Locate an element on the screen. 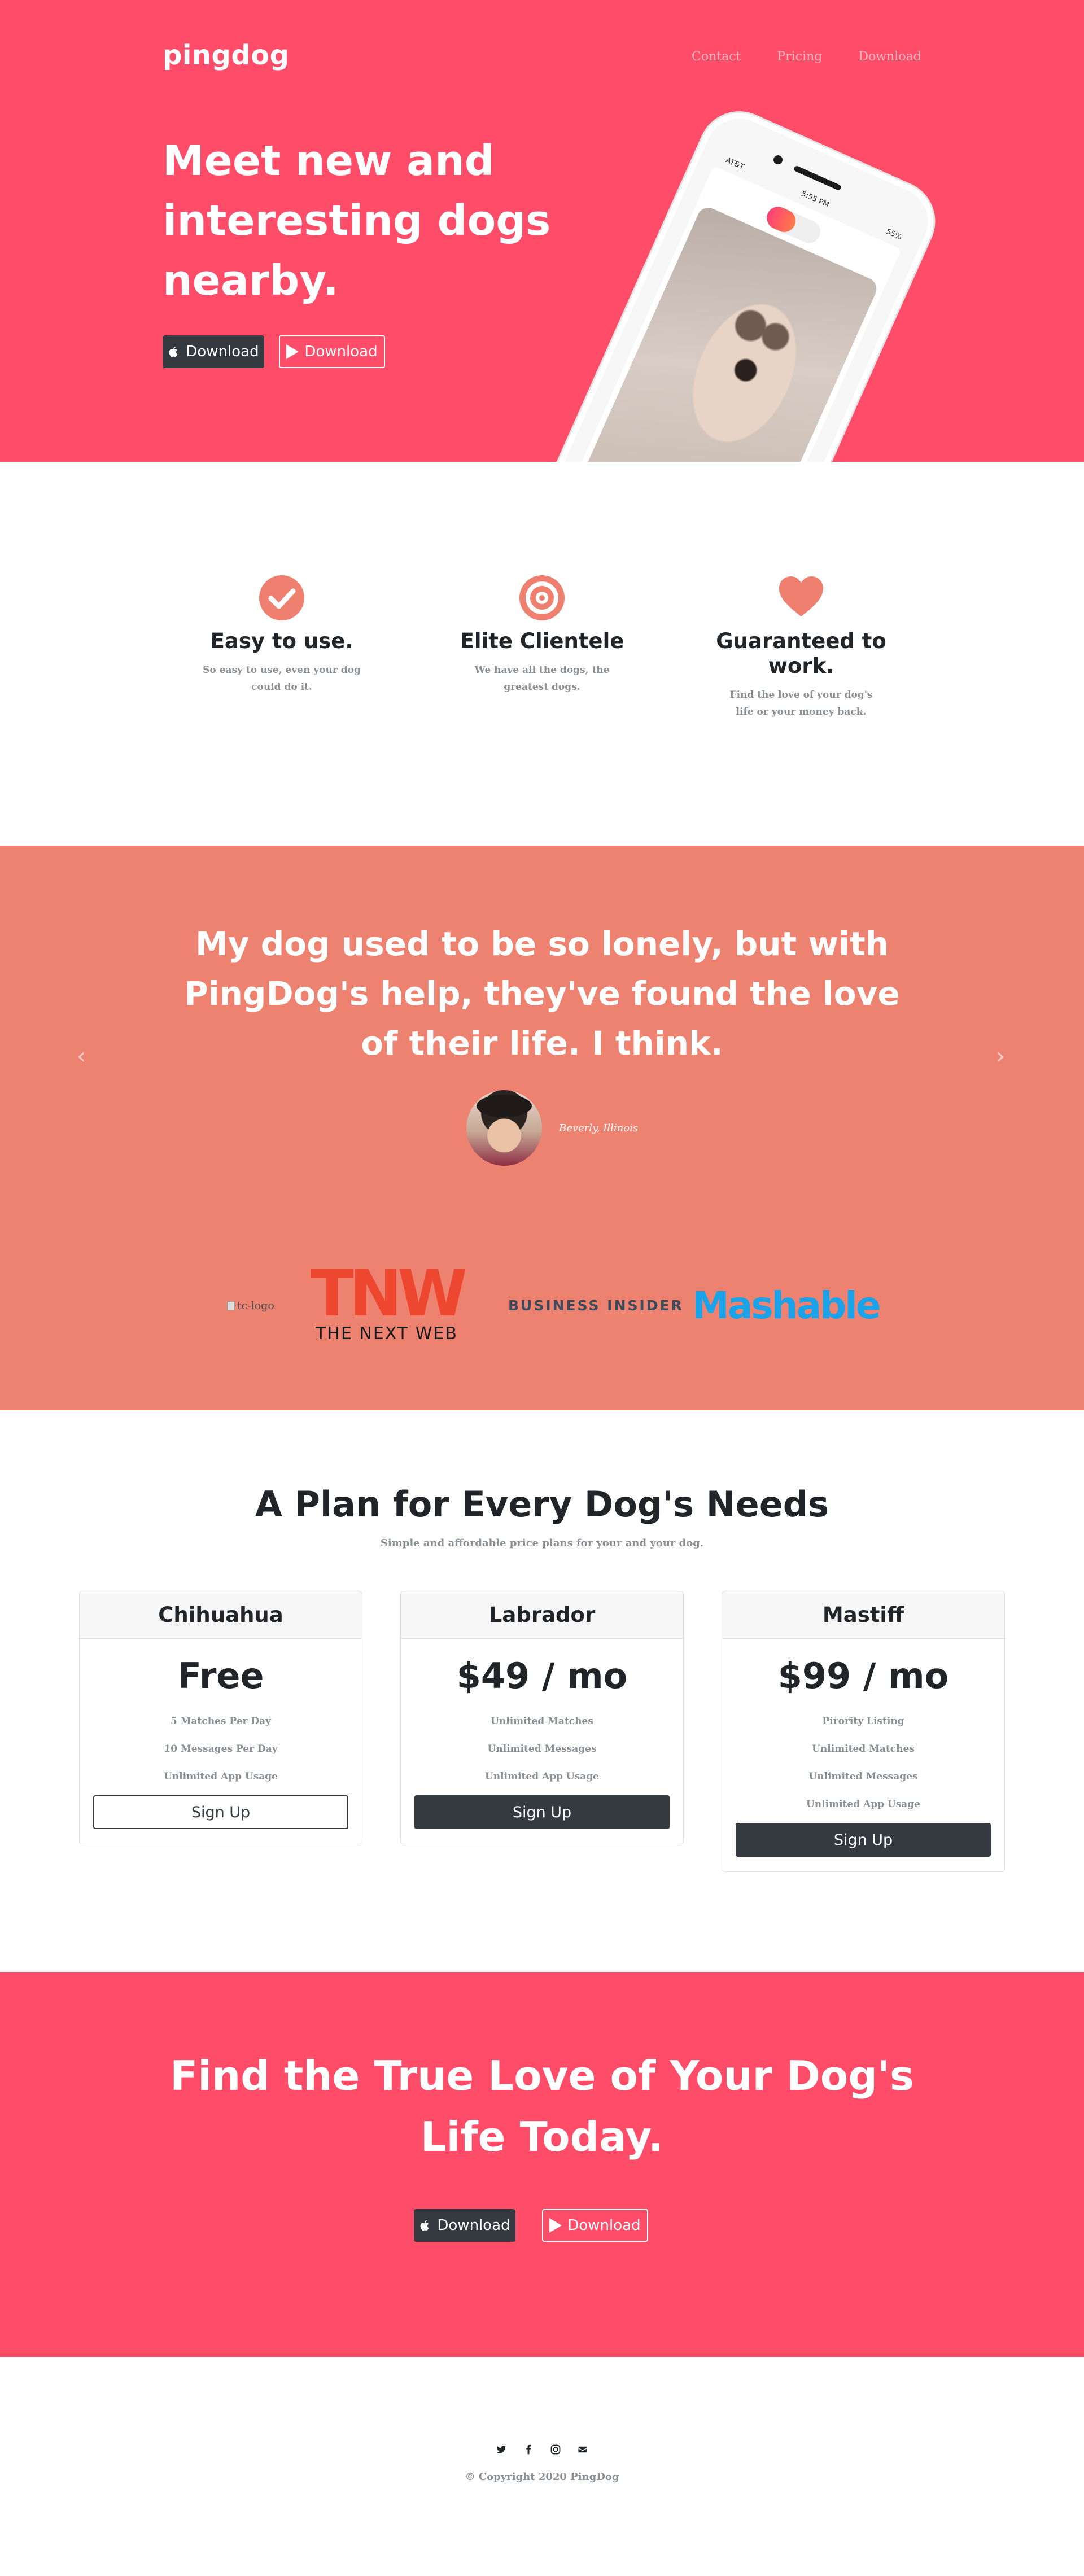 This screenshot has width=1084, height=2576. heart-icon is located at coordinates (801, 598).